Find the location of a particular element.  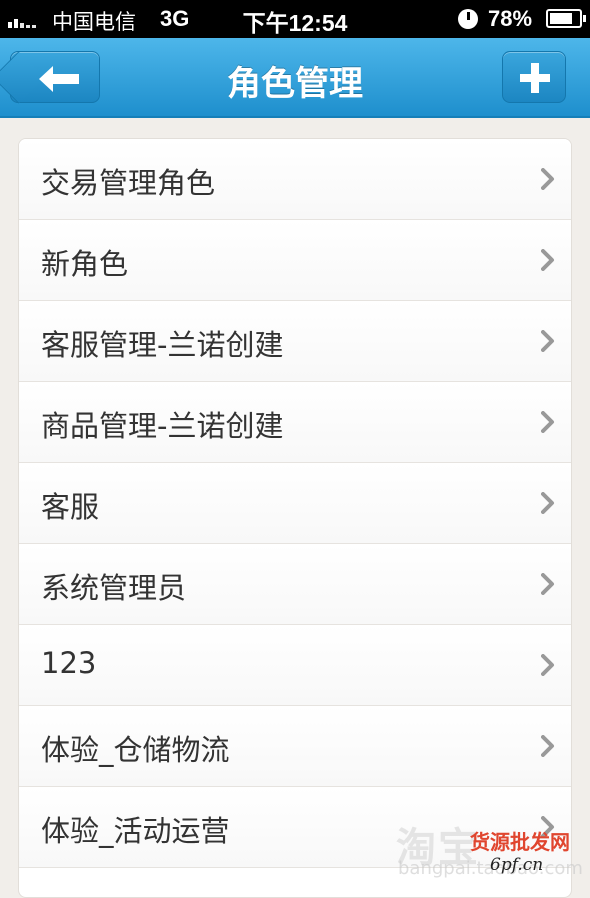

role-list-item: 体验_仓储物流 is located at coordinates (295, 746).